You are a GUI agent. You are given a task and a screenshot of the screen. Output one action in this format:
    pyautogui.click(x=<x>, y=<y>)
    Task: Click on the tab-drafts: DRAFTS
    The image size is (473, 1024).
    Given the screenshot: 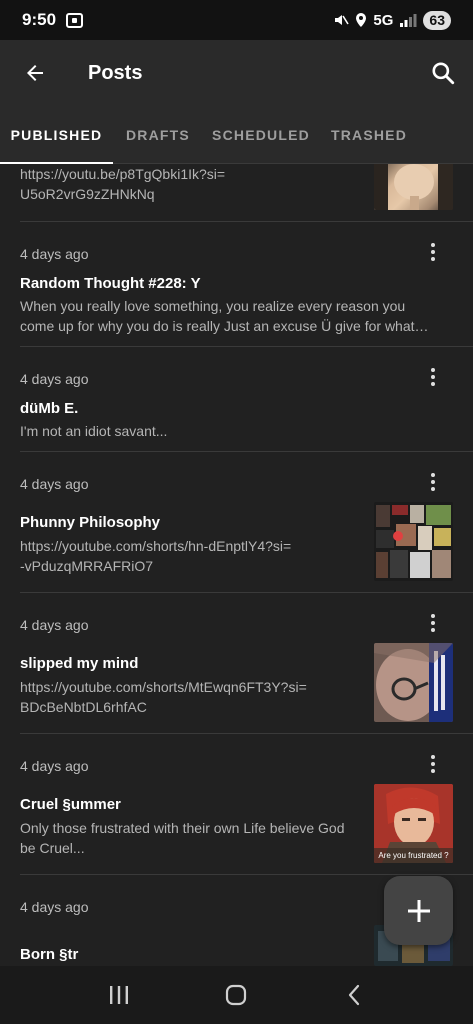 What is the action you would take?
    pyautogui.click(x=158, y=135)
    